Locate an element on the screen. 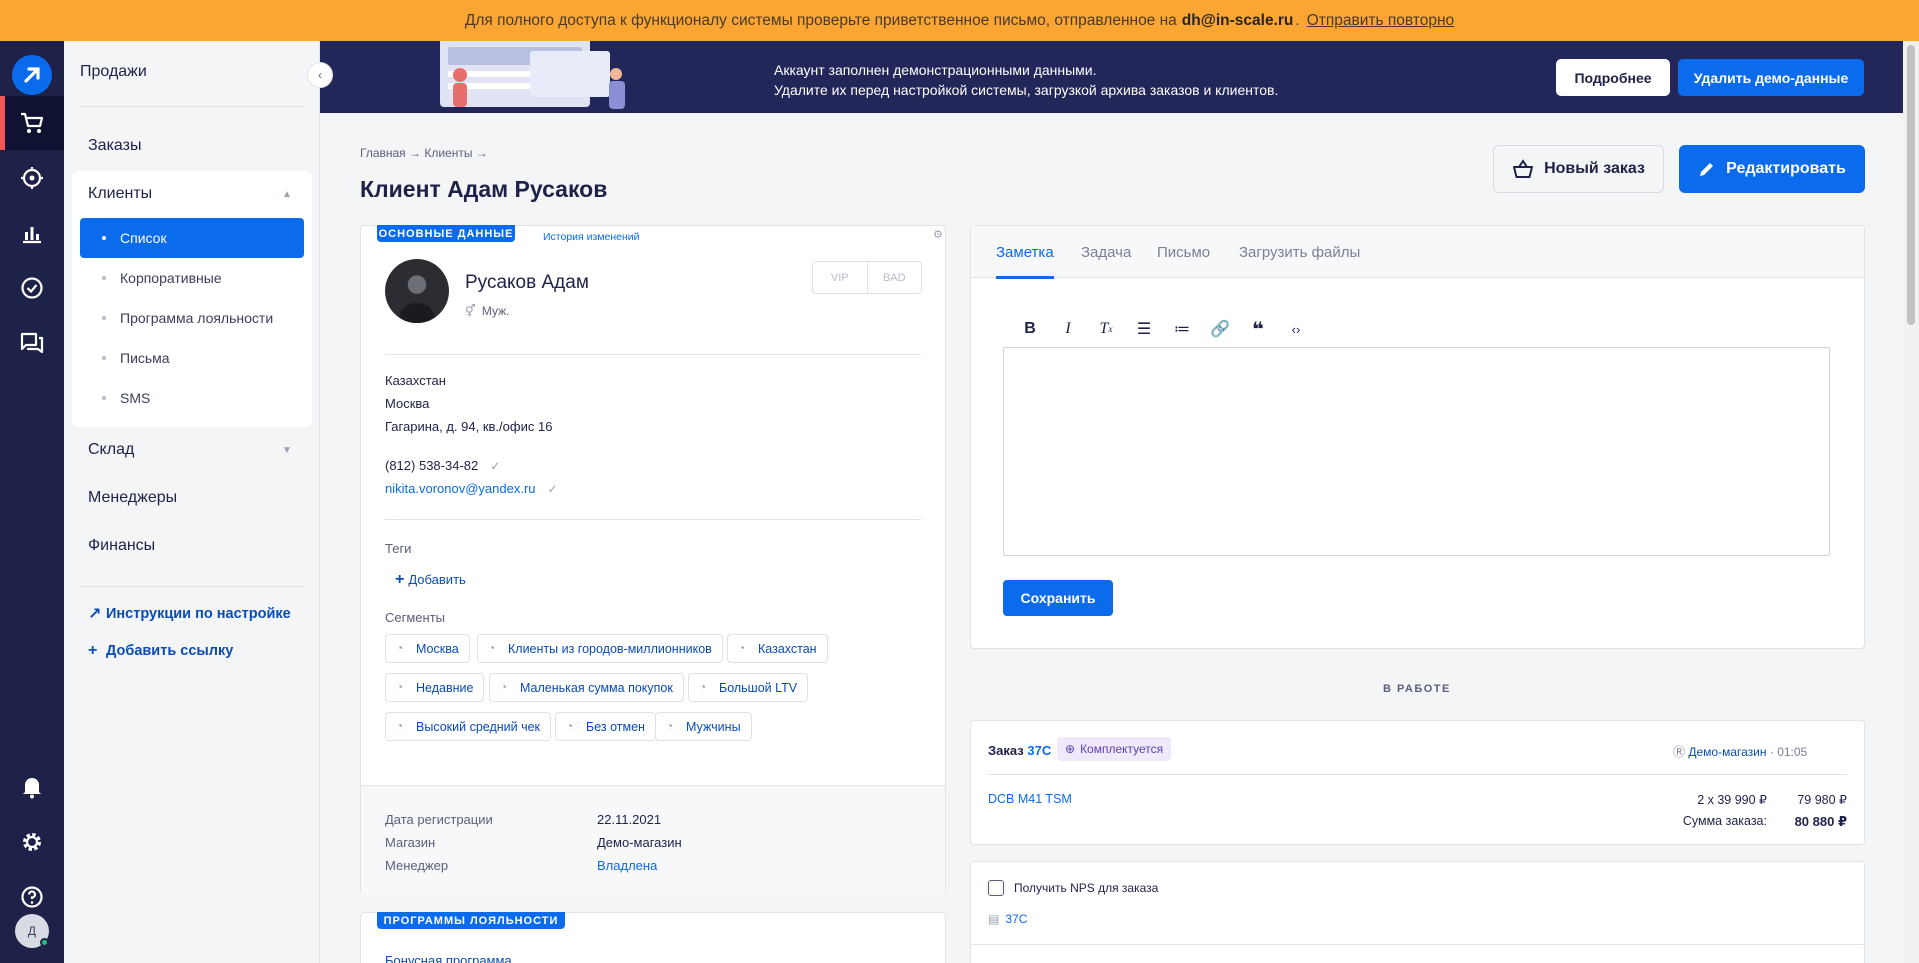  edit-client-button: Редактировать is located at coordinates (1772, 169).